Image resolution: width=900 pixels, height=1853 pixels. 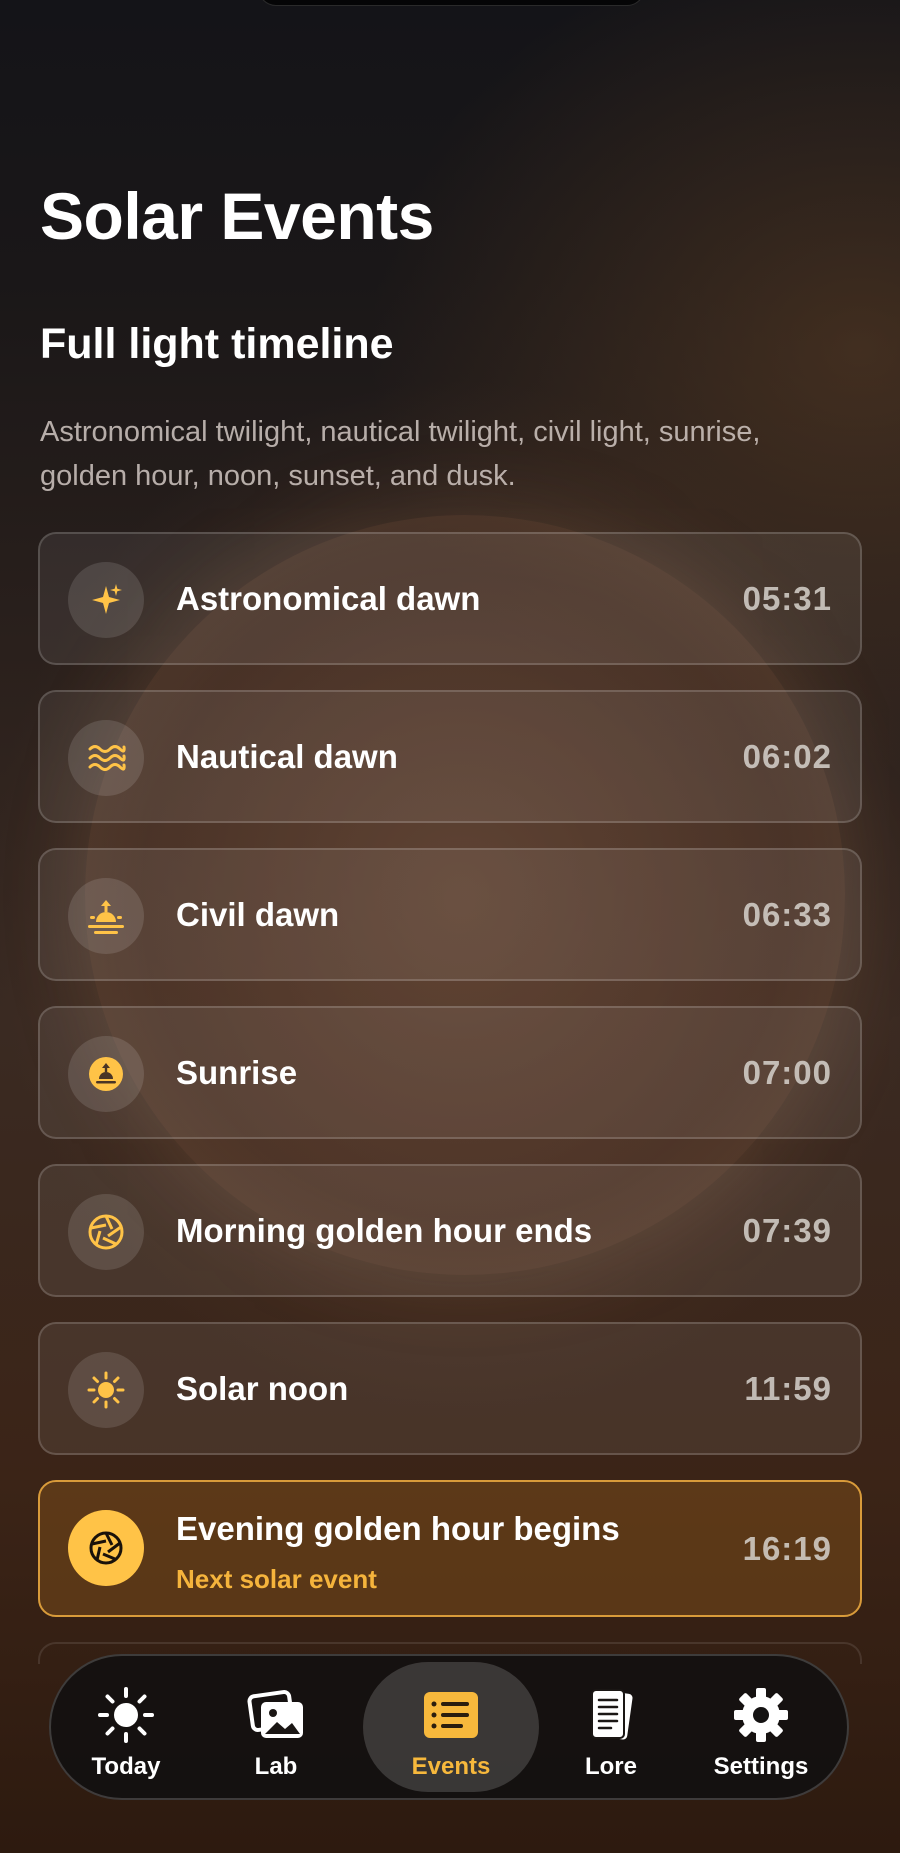 What do you see at coordinates (451, 1766) in the screenshot?
I see `tab-label: Events` at bounding box center [451, 1766].